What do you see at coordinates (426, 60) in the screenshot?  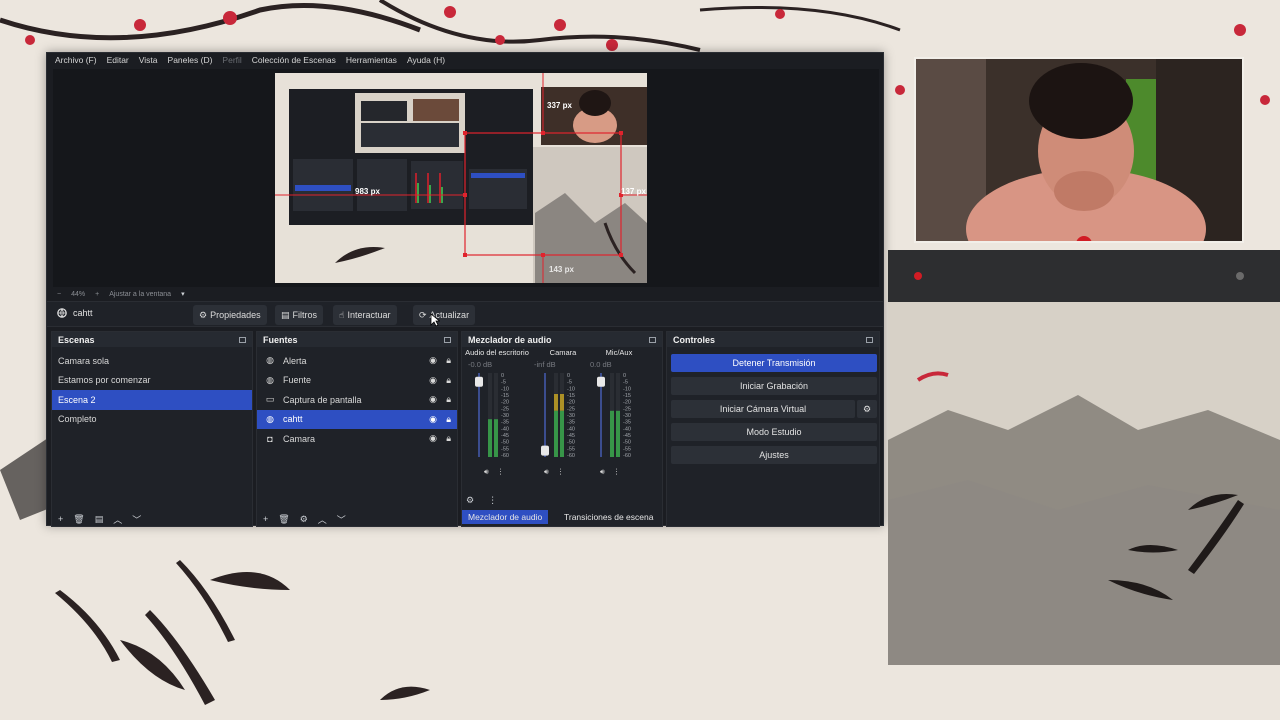 I see `menu-ayuda: Ayuda (H)` at bounding box center [426, 60].